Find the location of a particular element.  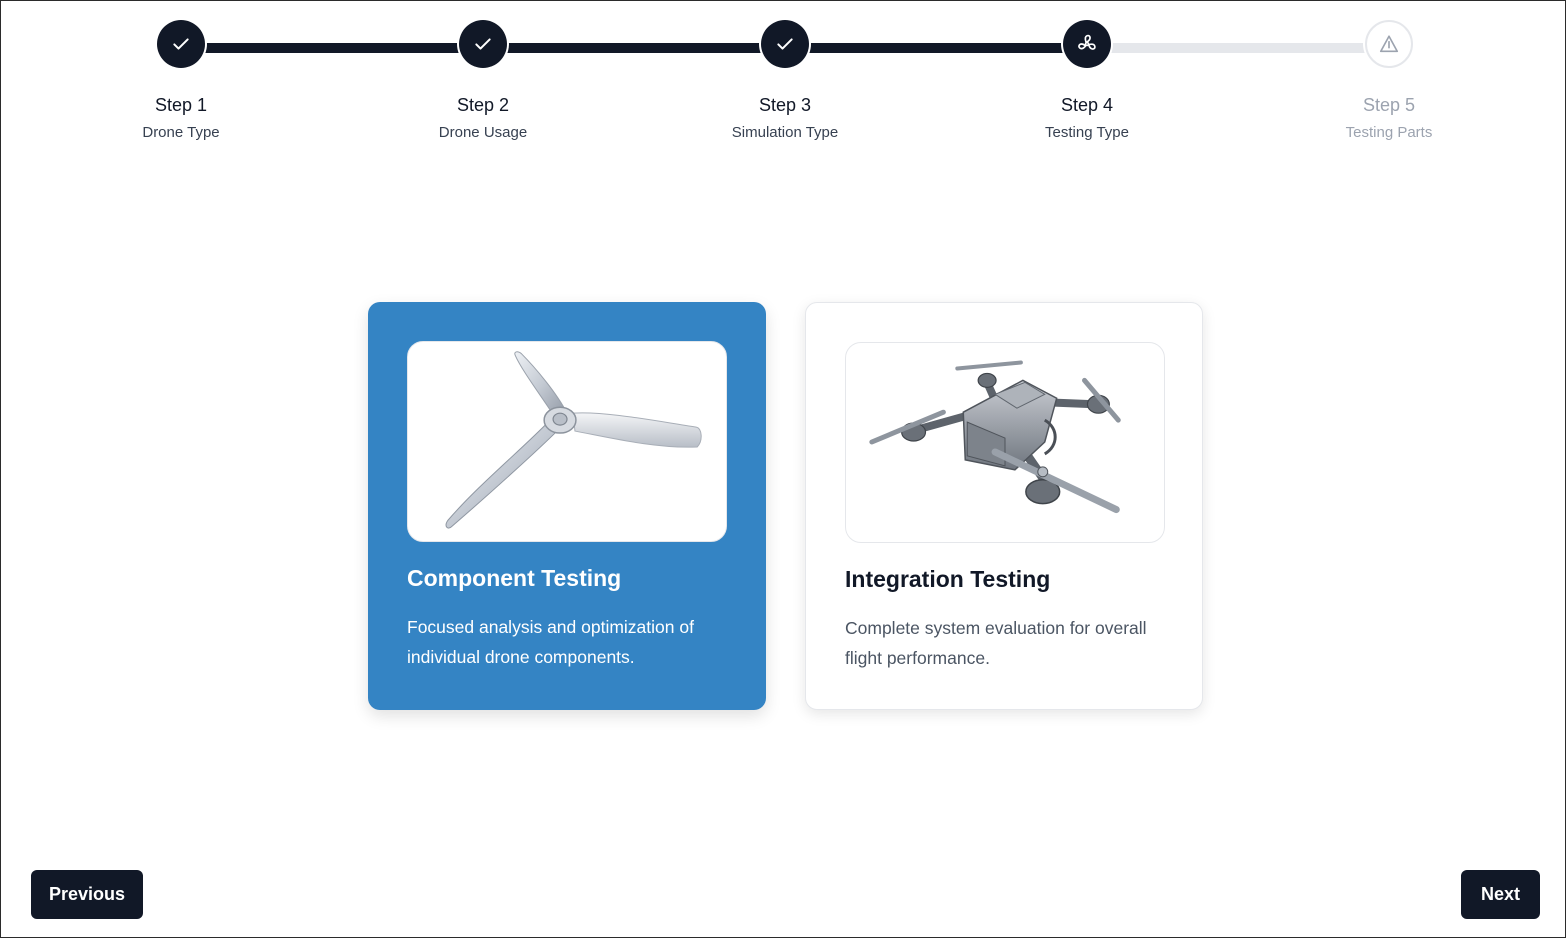

step-2-indicator is located at coordinates (483, 44).